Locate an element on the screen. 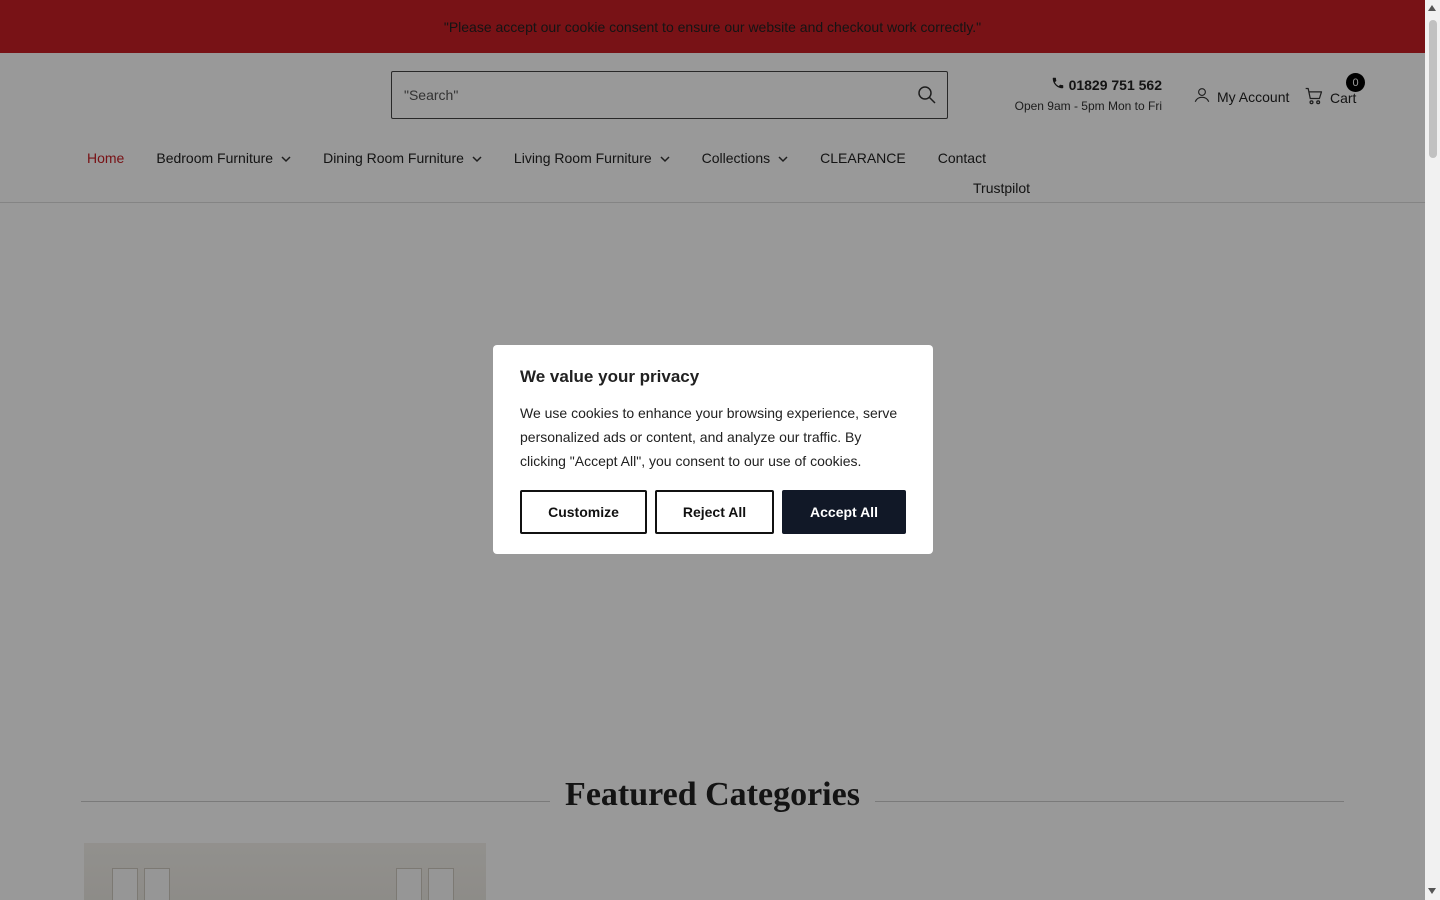 This screenshot has width=1440, height=900. reject-all-button: Reject All is located at coordinates (714, 512).